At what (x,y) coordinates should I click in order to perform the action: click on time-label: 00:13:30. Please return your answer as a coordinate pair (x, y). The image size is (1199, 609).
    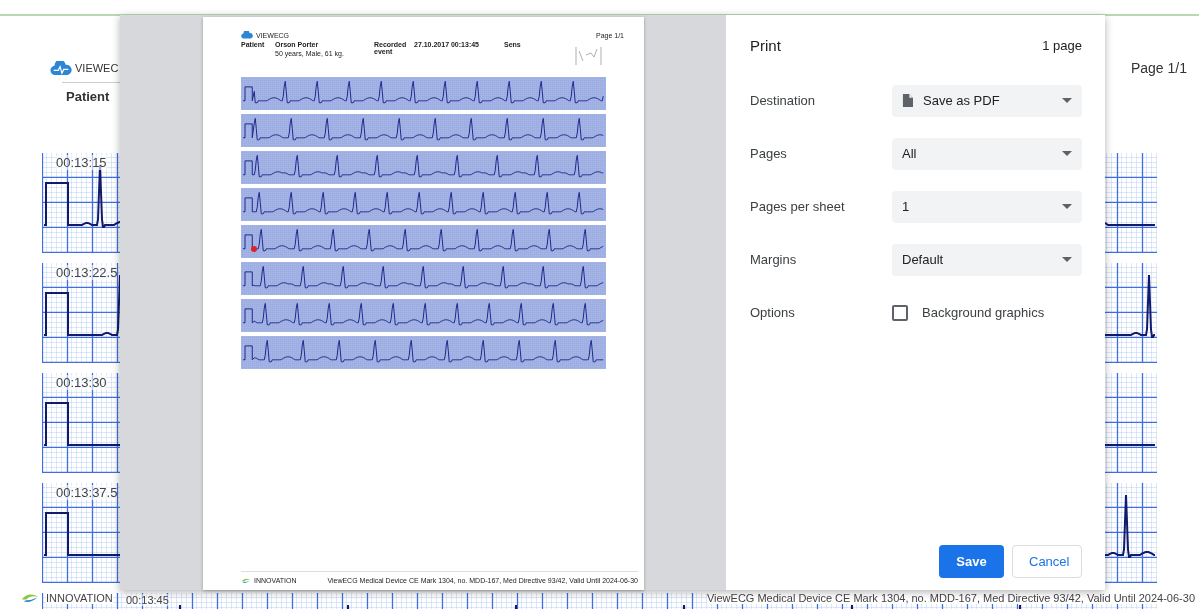
    Looking at the image, I should click on (81, 382).